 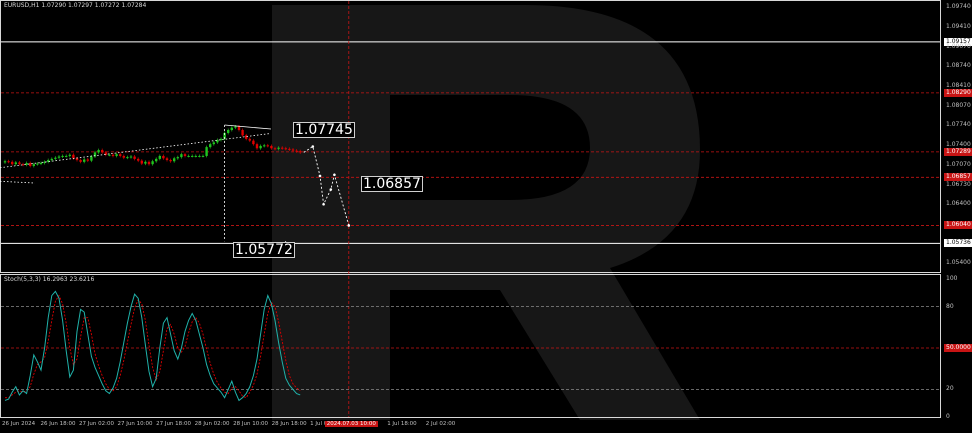 What do you see at coordinates (251, 424) in the screenshot?
I see `time-axis-label: 28 Jun 10:00` at bounding box center [251, 424].